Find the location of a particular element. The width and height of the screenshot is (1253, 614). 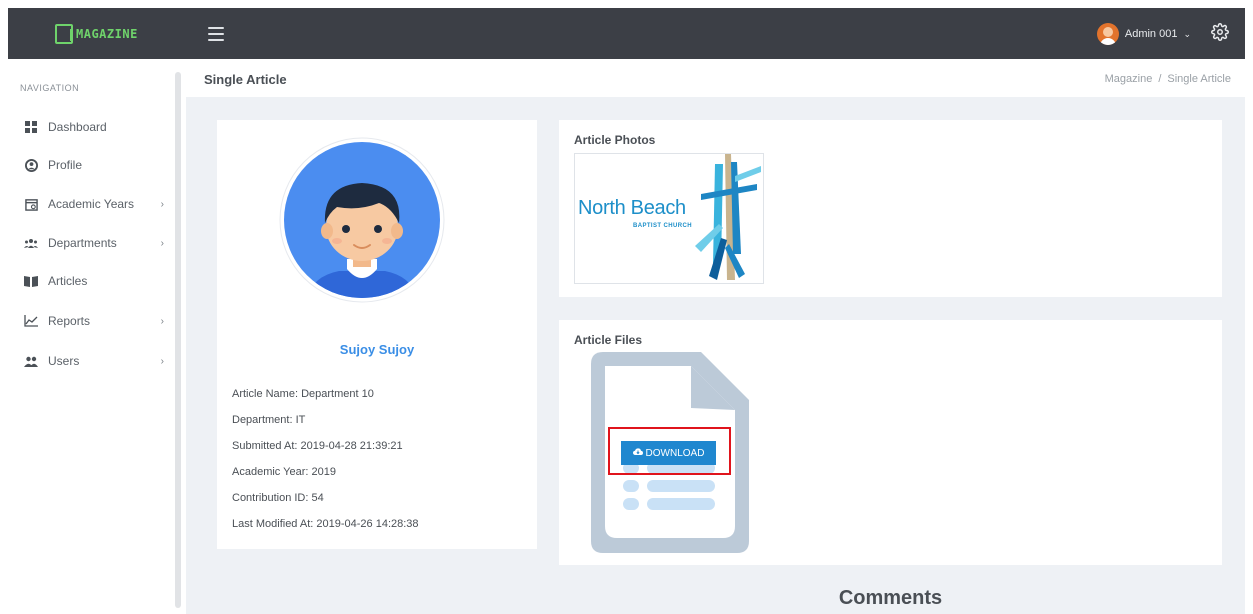

sidebar-item-label: Academic Years is located at coordinates (91, 204).